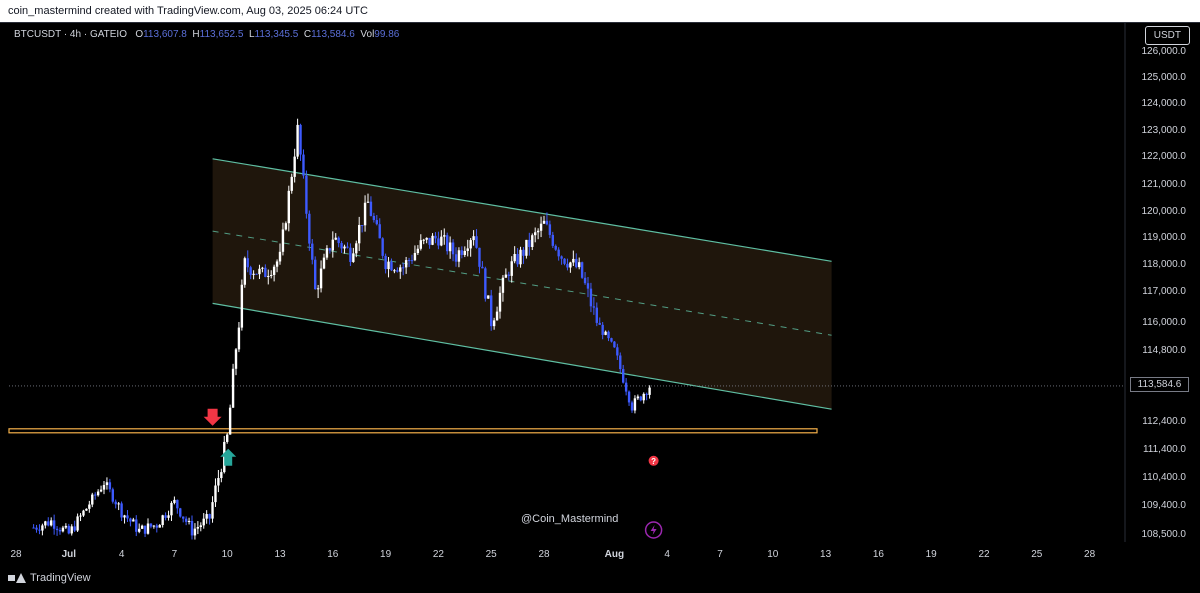 The height and width of the screenshot is (593, 1200). I want to click on y-tick-label: 114,800.0, so click(1164, 350).